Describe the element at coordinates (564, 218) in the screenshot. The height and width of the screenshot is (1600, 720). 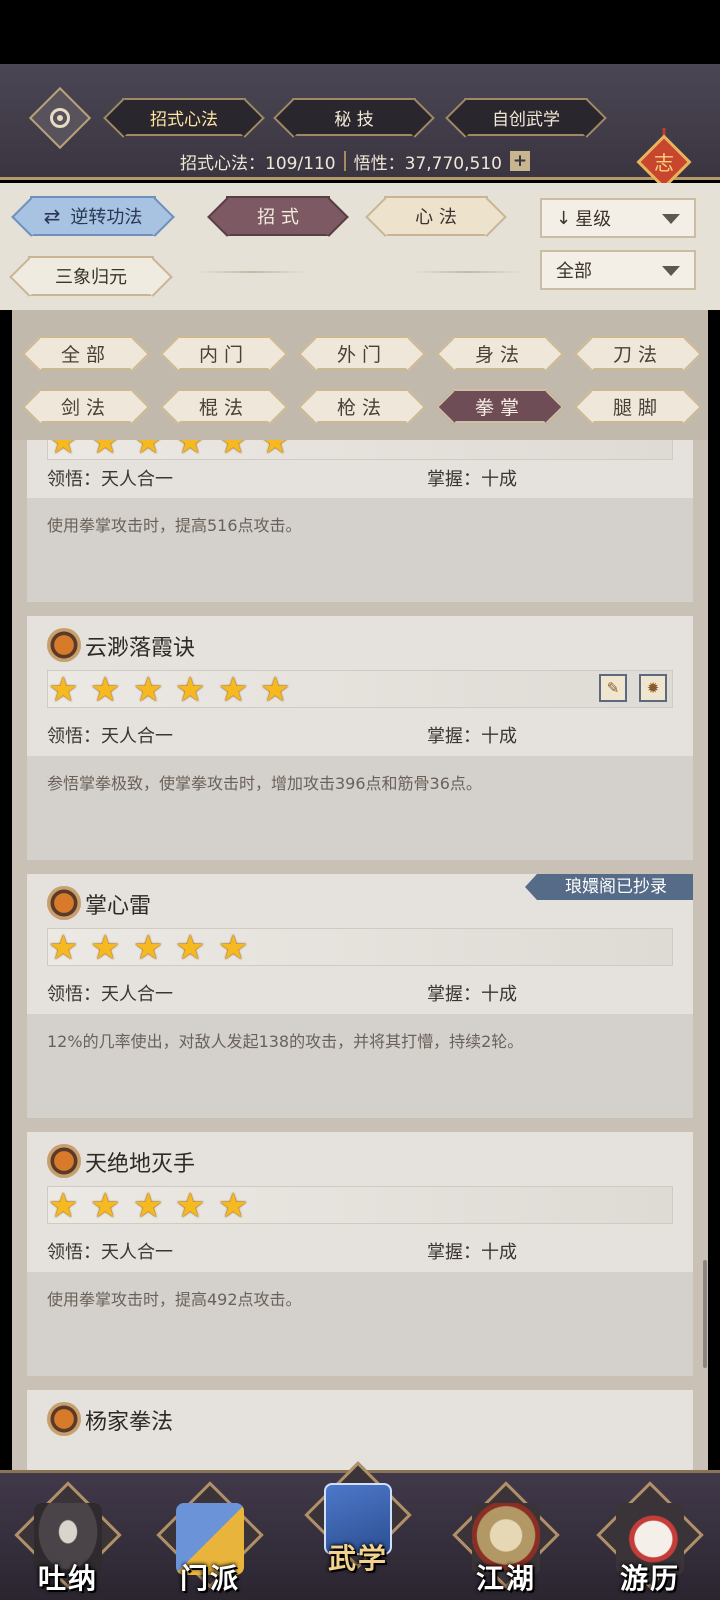
I see `sort-arrow-icon: ↓` at that location.